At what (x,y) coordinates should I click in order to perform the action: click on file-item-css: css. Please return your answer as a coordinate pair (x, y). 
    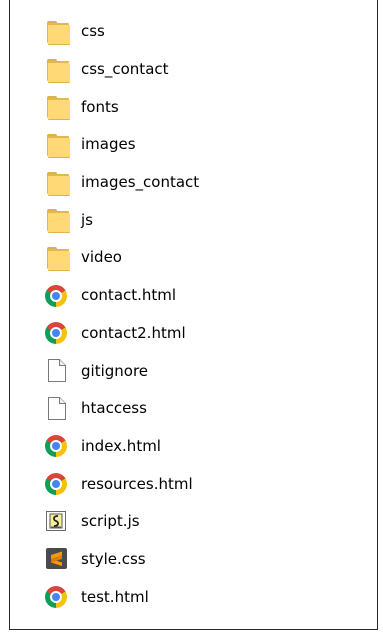
    Looking at the image, I should click on (121, 32).